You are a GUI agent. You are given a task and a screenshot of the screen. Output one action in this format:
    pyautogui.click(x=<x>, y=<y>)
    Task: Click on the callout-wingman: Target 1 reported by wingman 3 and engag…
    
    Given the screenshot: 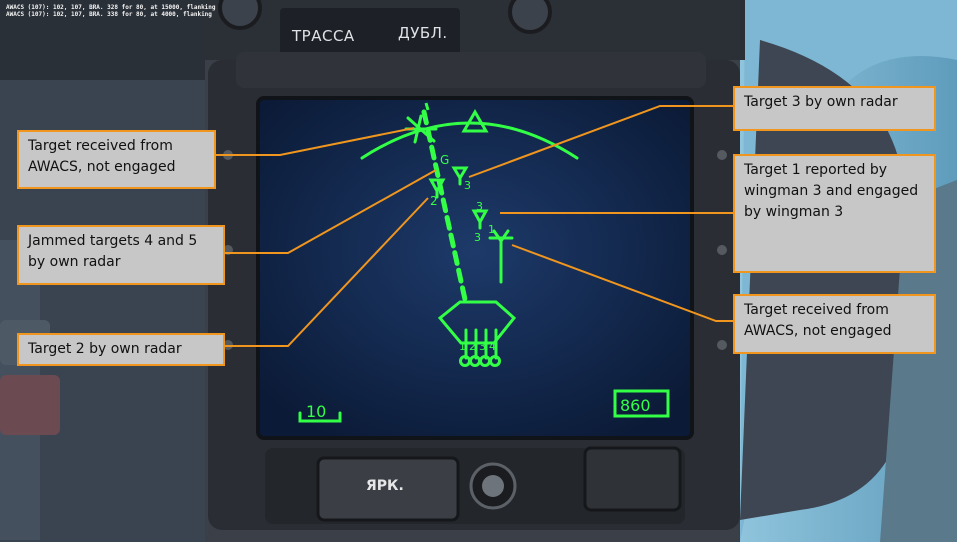 What is the action you would take?
    pyautogui.click(x=834, y=213)
    